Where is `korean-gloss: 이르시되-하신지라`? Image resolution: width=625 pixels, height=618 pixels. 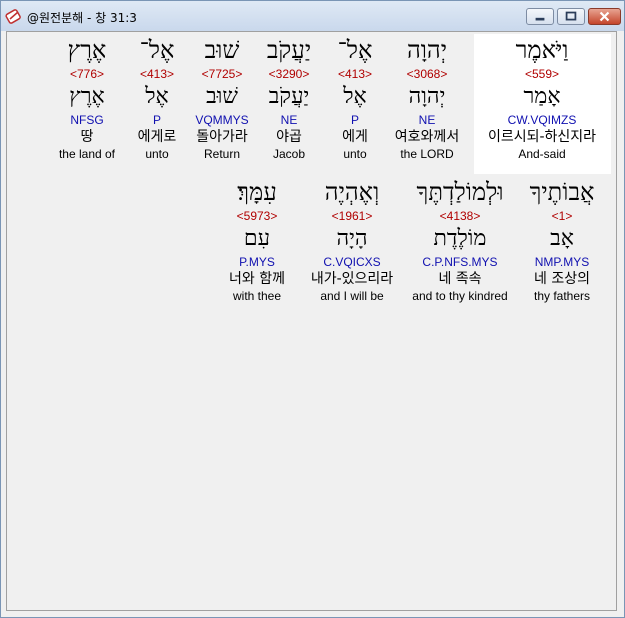
korean-gloss: 이르시되-하신지라 is located at coordinates (542, 137).